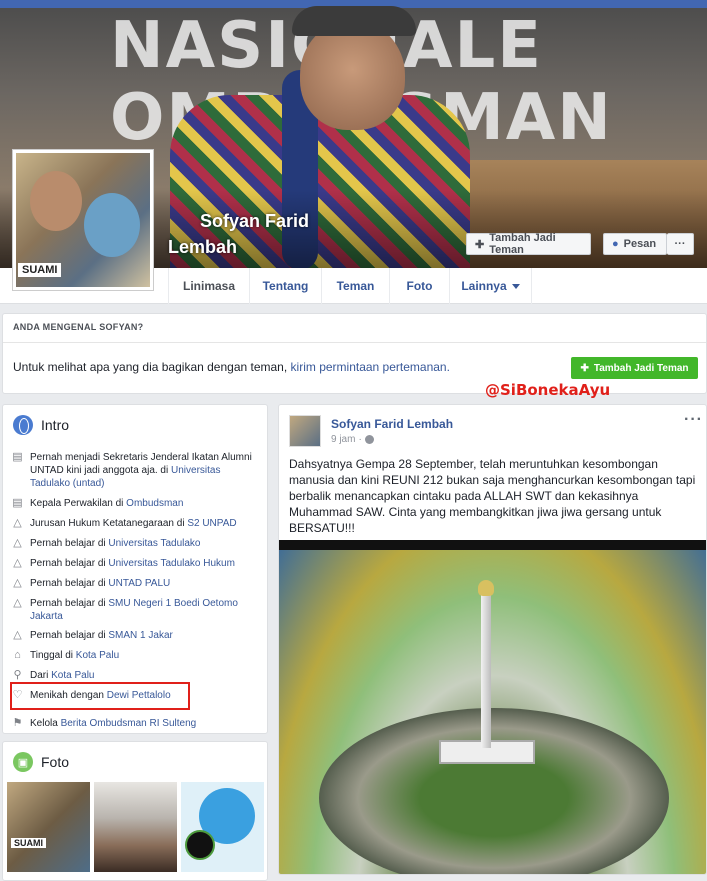  What do you see at coordinates (305, 431) in the screenshot?
I see `avatar` at bounding box center [305, 431].